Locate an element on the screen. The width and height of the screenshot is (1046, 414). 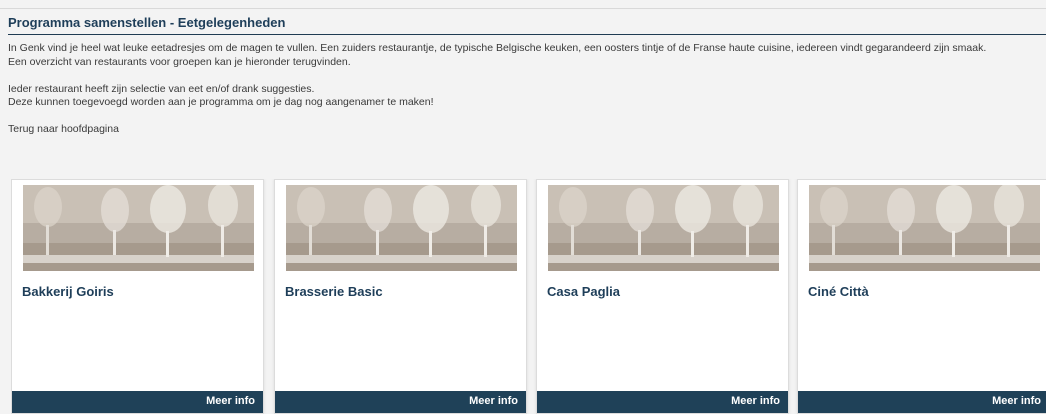
restaurant-card: Casa Paglia Meer info is located at coordinates (662, 296).